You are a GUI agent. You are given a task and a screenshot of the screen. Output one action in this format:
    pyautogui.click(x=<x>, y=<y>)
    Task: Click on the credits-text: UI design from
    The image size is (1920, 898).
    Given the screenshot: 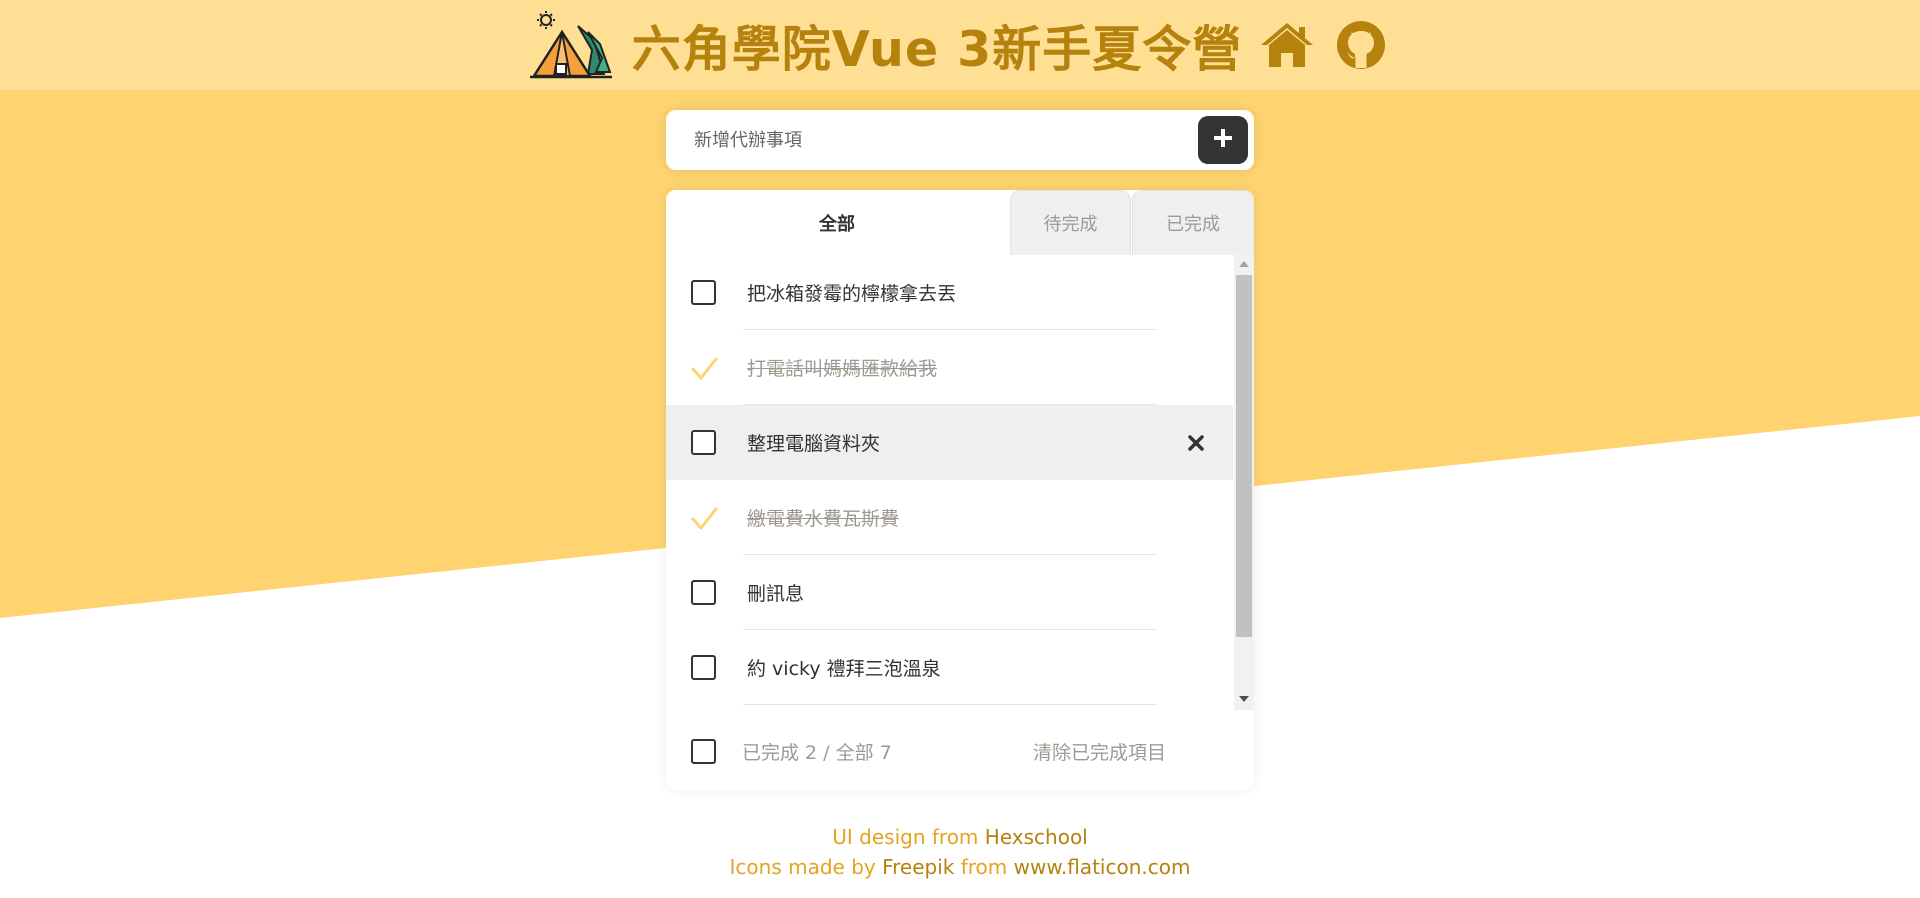 What is the action you would take?
    pyautogui.click(x=905, y=837)
    